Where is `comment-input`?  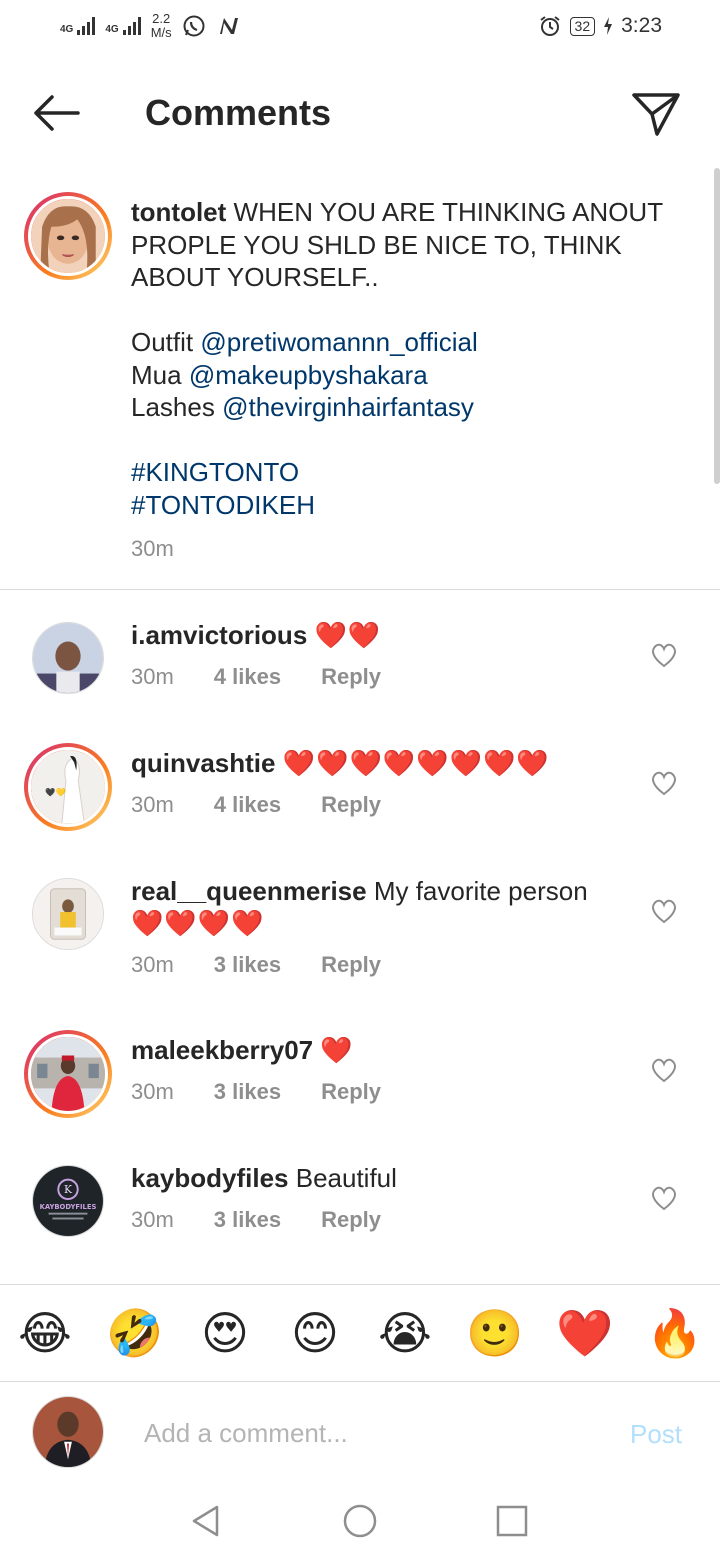
comment-input is located at coordinates (374, 1433).